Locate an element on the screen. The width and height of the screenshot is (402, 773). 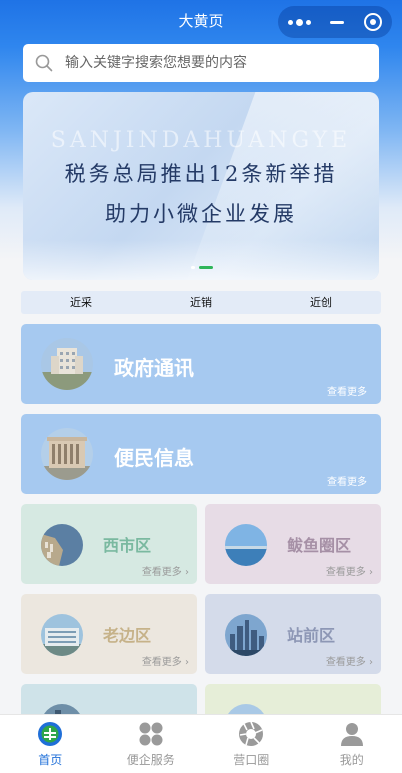
nav-label: 营口圈 is located at coordinates (251, 759).